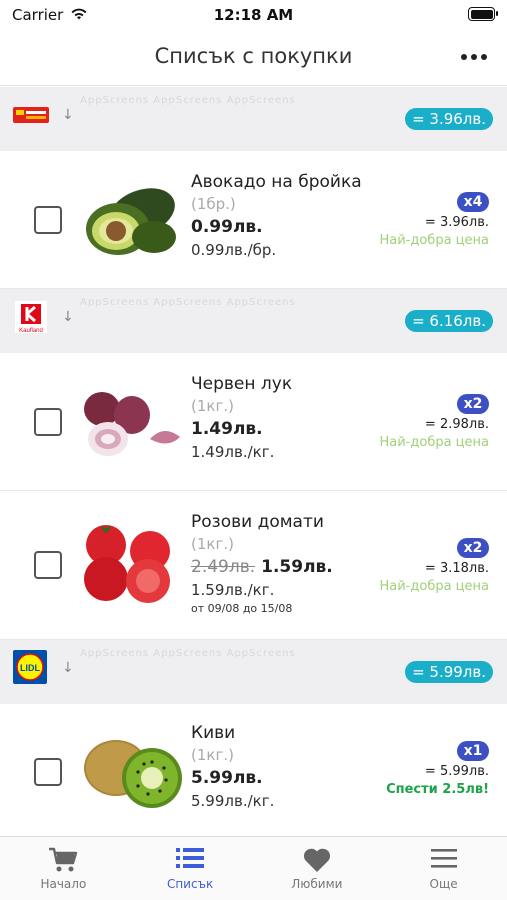  What do you see at coordinates (456, 424) in the screenshot?
I see `row-total: = 2.98лв.` at bounding box center [456, 424].